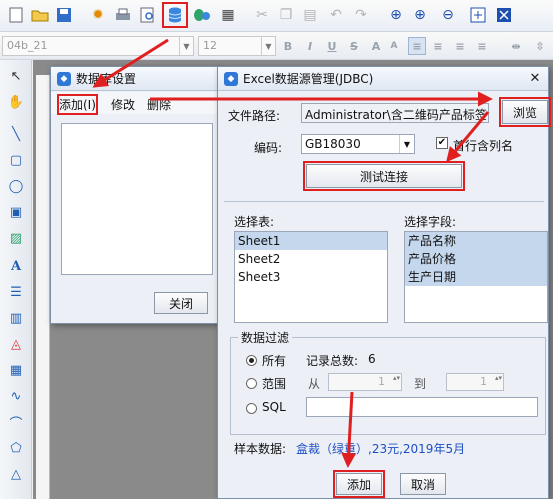  Describe the element at coordinates (423, 484) in the screenshot. I see `cancel-button: 取消` at that location.